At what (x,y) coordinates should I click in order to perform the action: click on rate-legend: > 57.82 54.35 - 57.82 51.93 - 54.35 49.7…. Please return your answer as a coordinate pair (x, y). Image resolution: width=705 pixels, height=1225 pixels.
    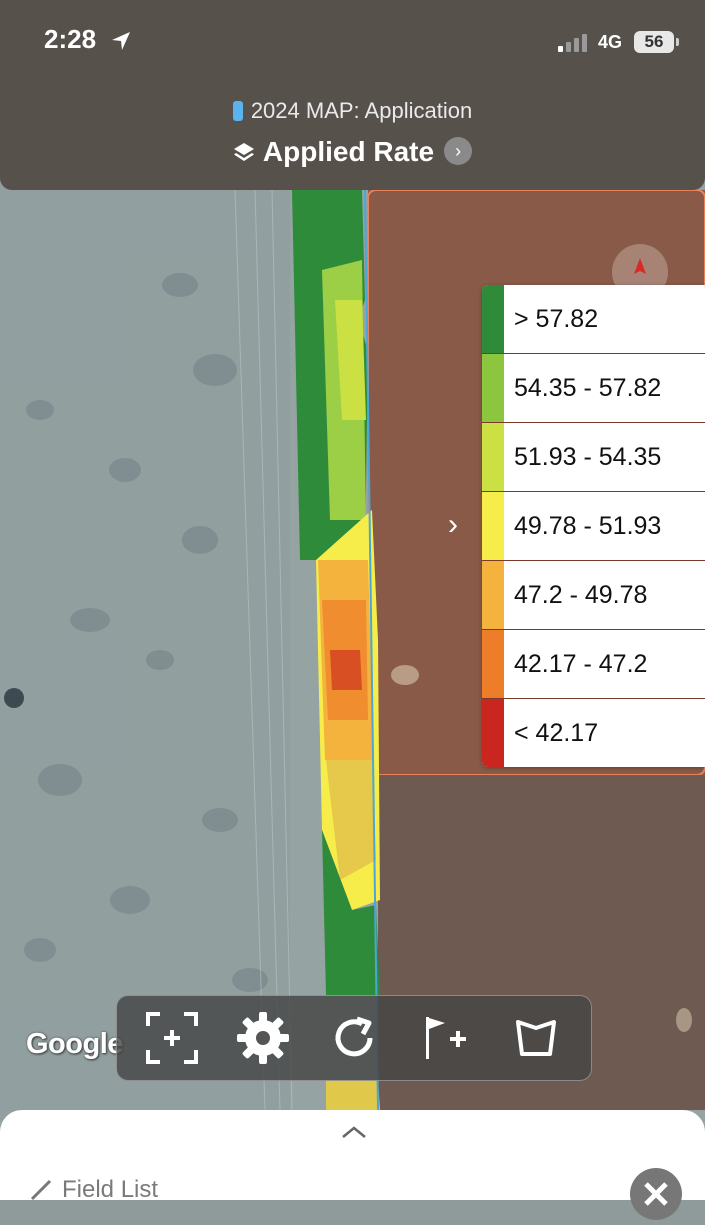
    Looking at the image, I should click on (593, 526).